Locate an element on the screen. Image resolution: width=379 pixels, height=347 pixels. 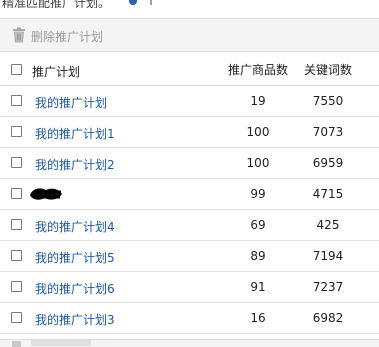
keyword-count: 6959 is located at coordinates (328, 163).